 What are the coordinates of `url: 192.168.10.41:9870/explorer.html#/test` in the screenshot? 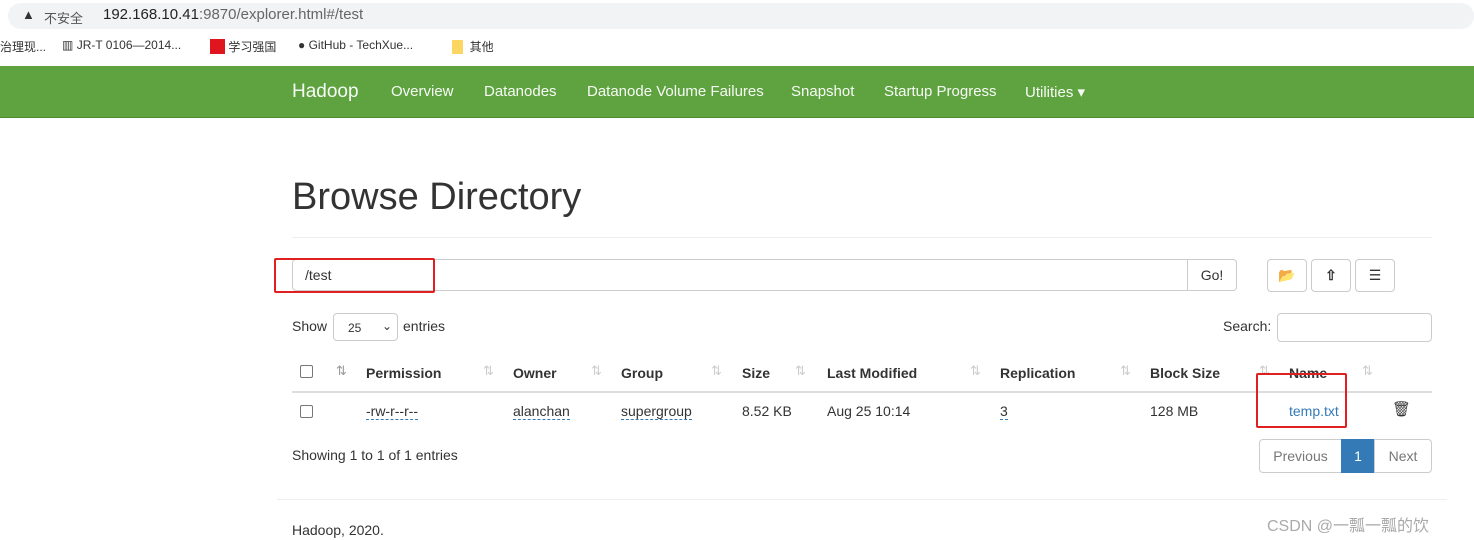 It's located at (233, 14).